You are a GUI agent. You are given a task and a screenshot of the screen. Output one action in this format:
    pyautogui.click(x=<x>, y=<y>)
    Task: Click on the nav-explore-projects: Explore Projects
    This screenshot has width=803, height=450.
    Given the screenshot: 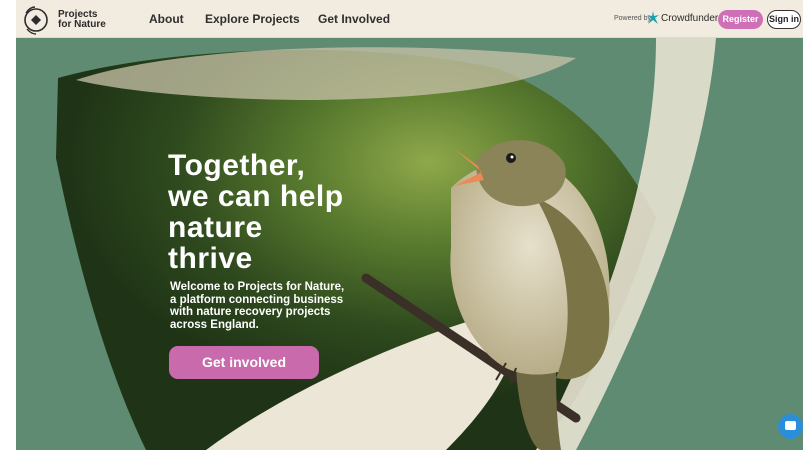 What is the action you would take?
    pyautogui.click(x=252, y=19)
    